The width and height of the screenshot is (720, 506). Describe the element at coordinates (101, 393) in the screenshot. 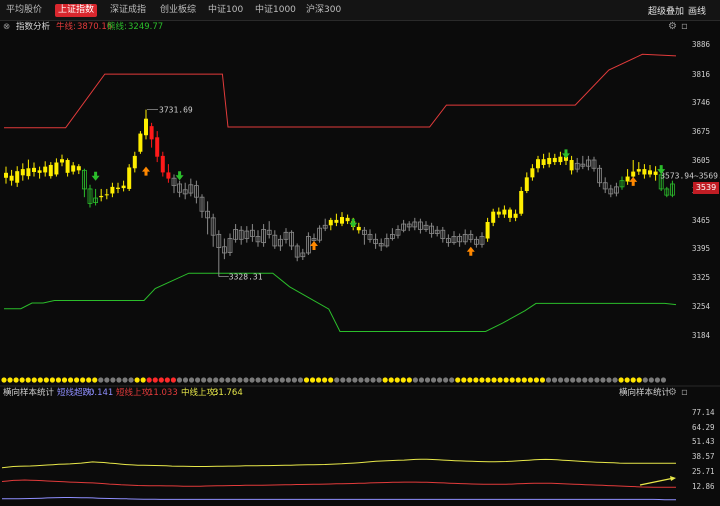

I see `short-oversold-value: 0.141` at that location.